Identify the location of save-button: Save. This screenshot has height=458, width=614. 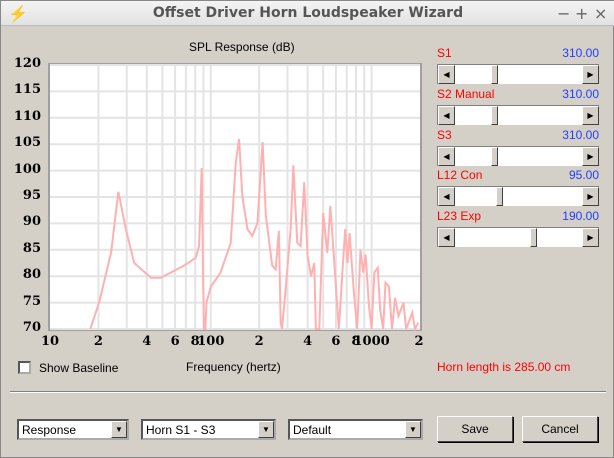
(475, 429).